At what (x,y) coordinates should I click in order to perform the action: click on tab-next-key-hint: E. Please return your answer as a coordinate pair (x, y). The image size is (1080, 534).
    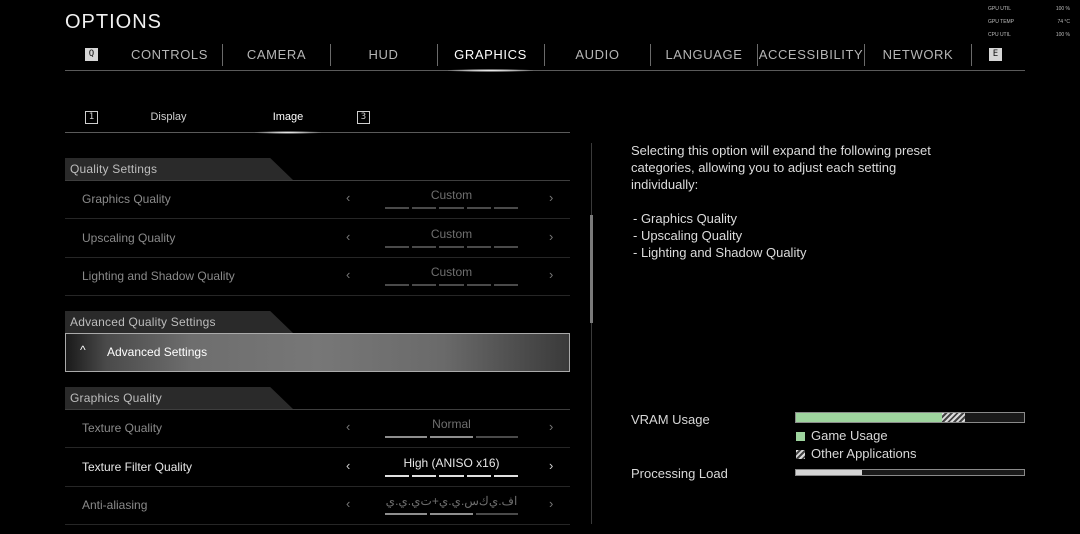
    Looking at the image, I should click on (995, 54).